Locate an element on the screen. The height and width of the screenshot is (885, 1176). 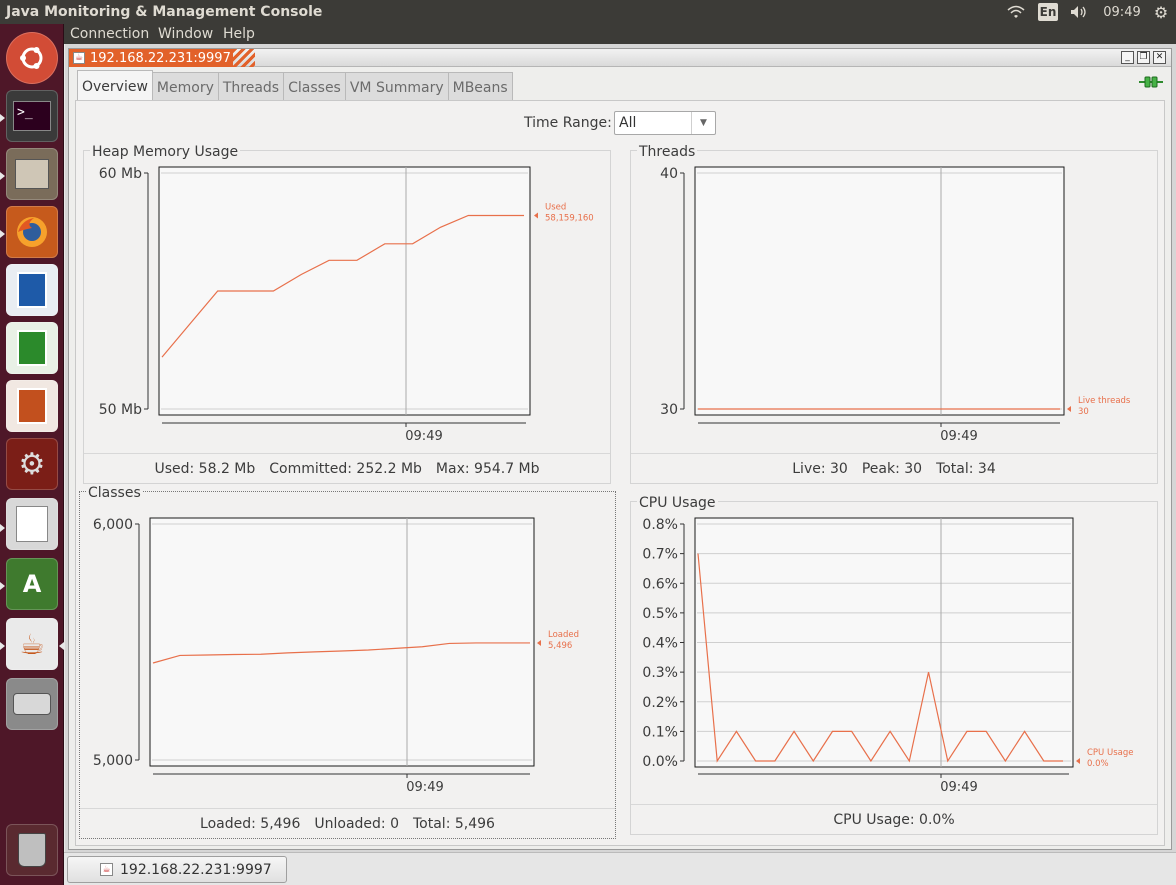
cpu-panel-title: CPU Usage is located at coordinates (677, 503).